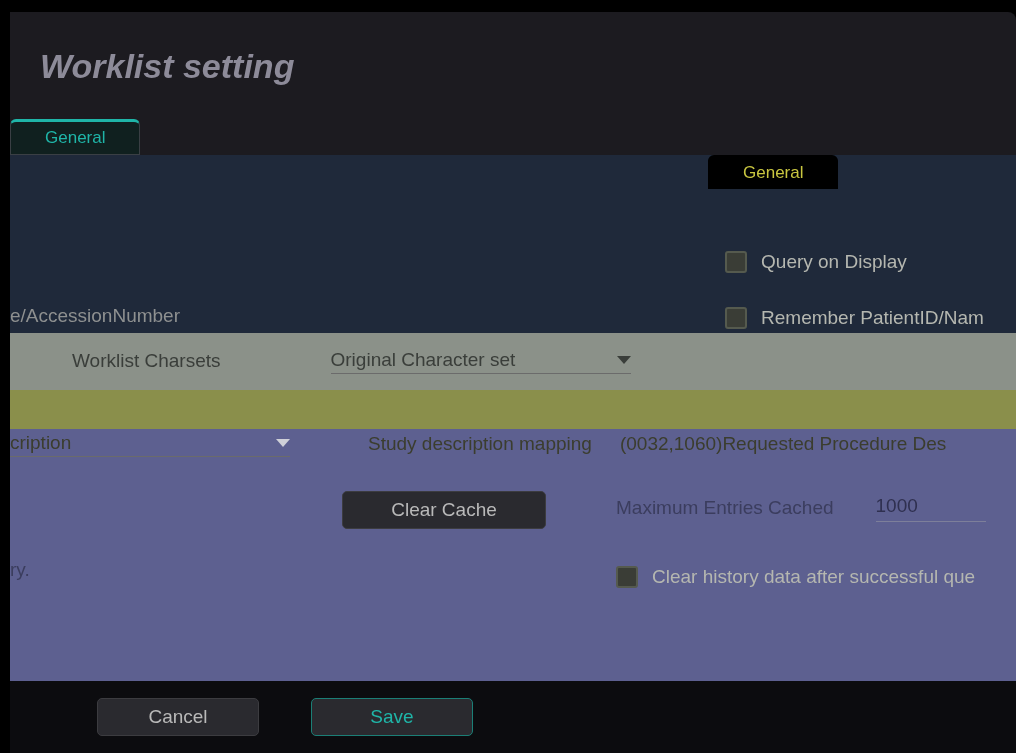 The height and width of the screenshot is (753, 1016). Describe the element at coordinates (392, 717) in the screenshot. I see `save-button: Save` at that location.